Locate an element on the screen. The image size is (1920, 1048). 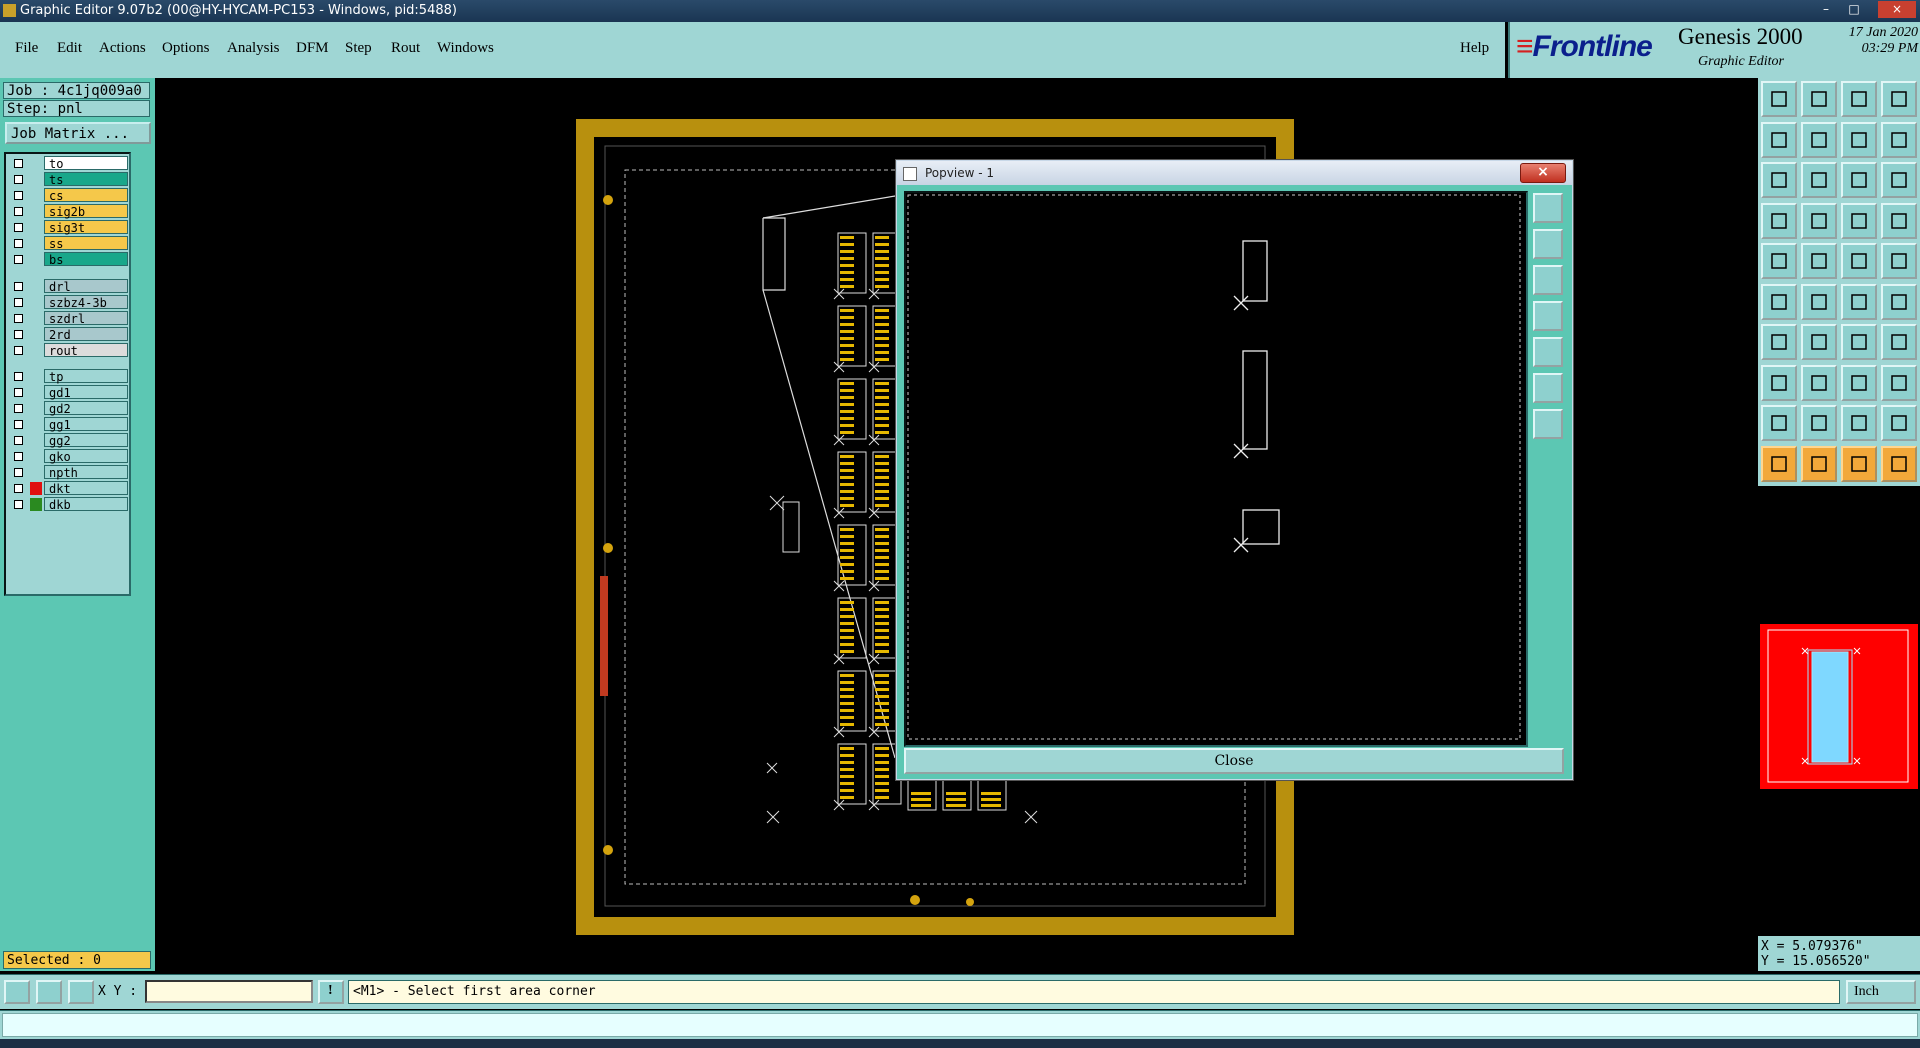
tool-line-add-button is located at coordinates (1819, 382).